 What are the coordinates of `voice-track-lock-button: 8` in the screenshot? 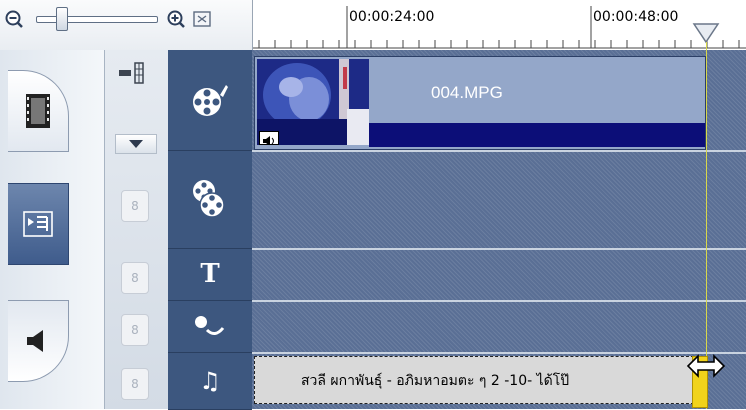 It's located at (135, 330).